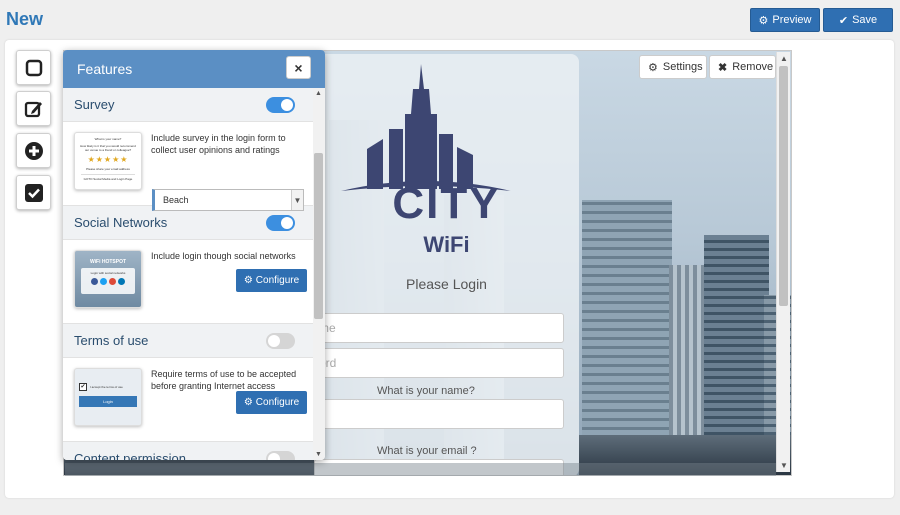 The image size is (900, 515). Describe the element at coordinates (427, 451) in the screenshot. I see `email-question-label: What is your email ?` at that location.